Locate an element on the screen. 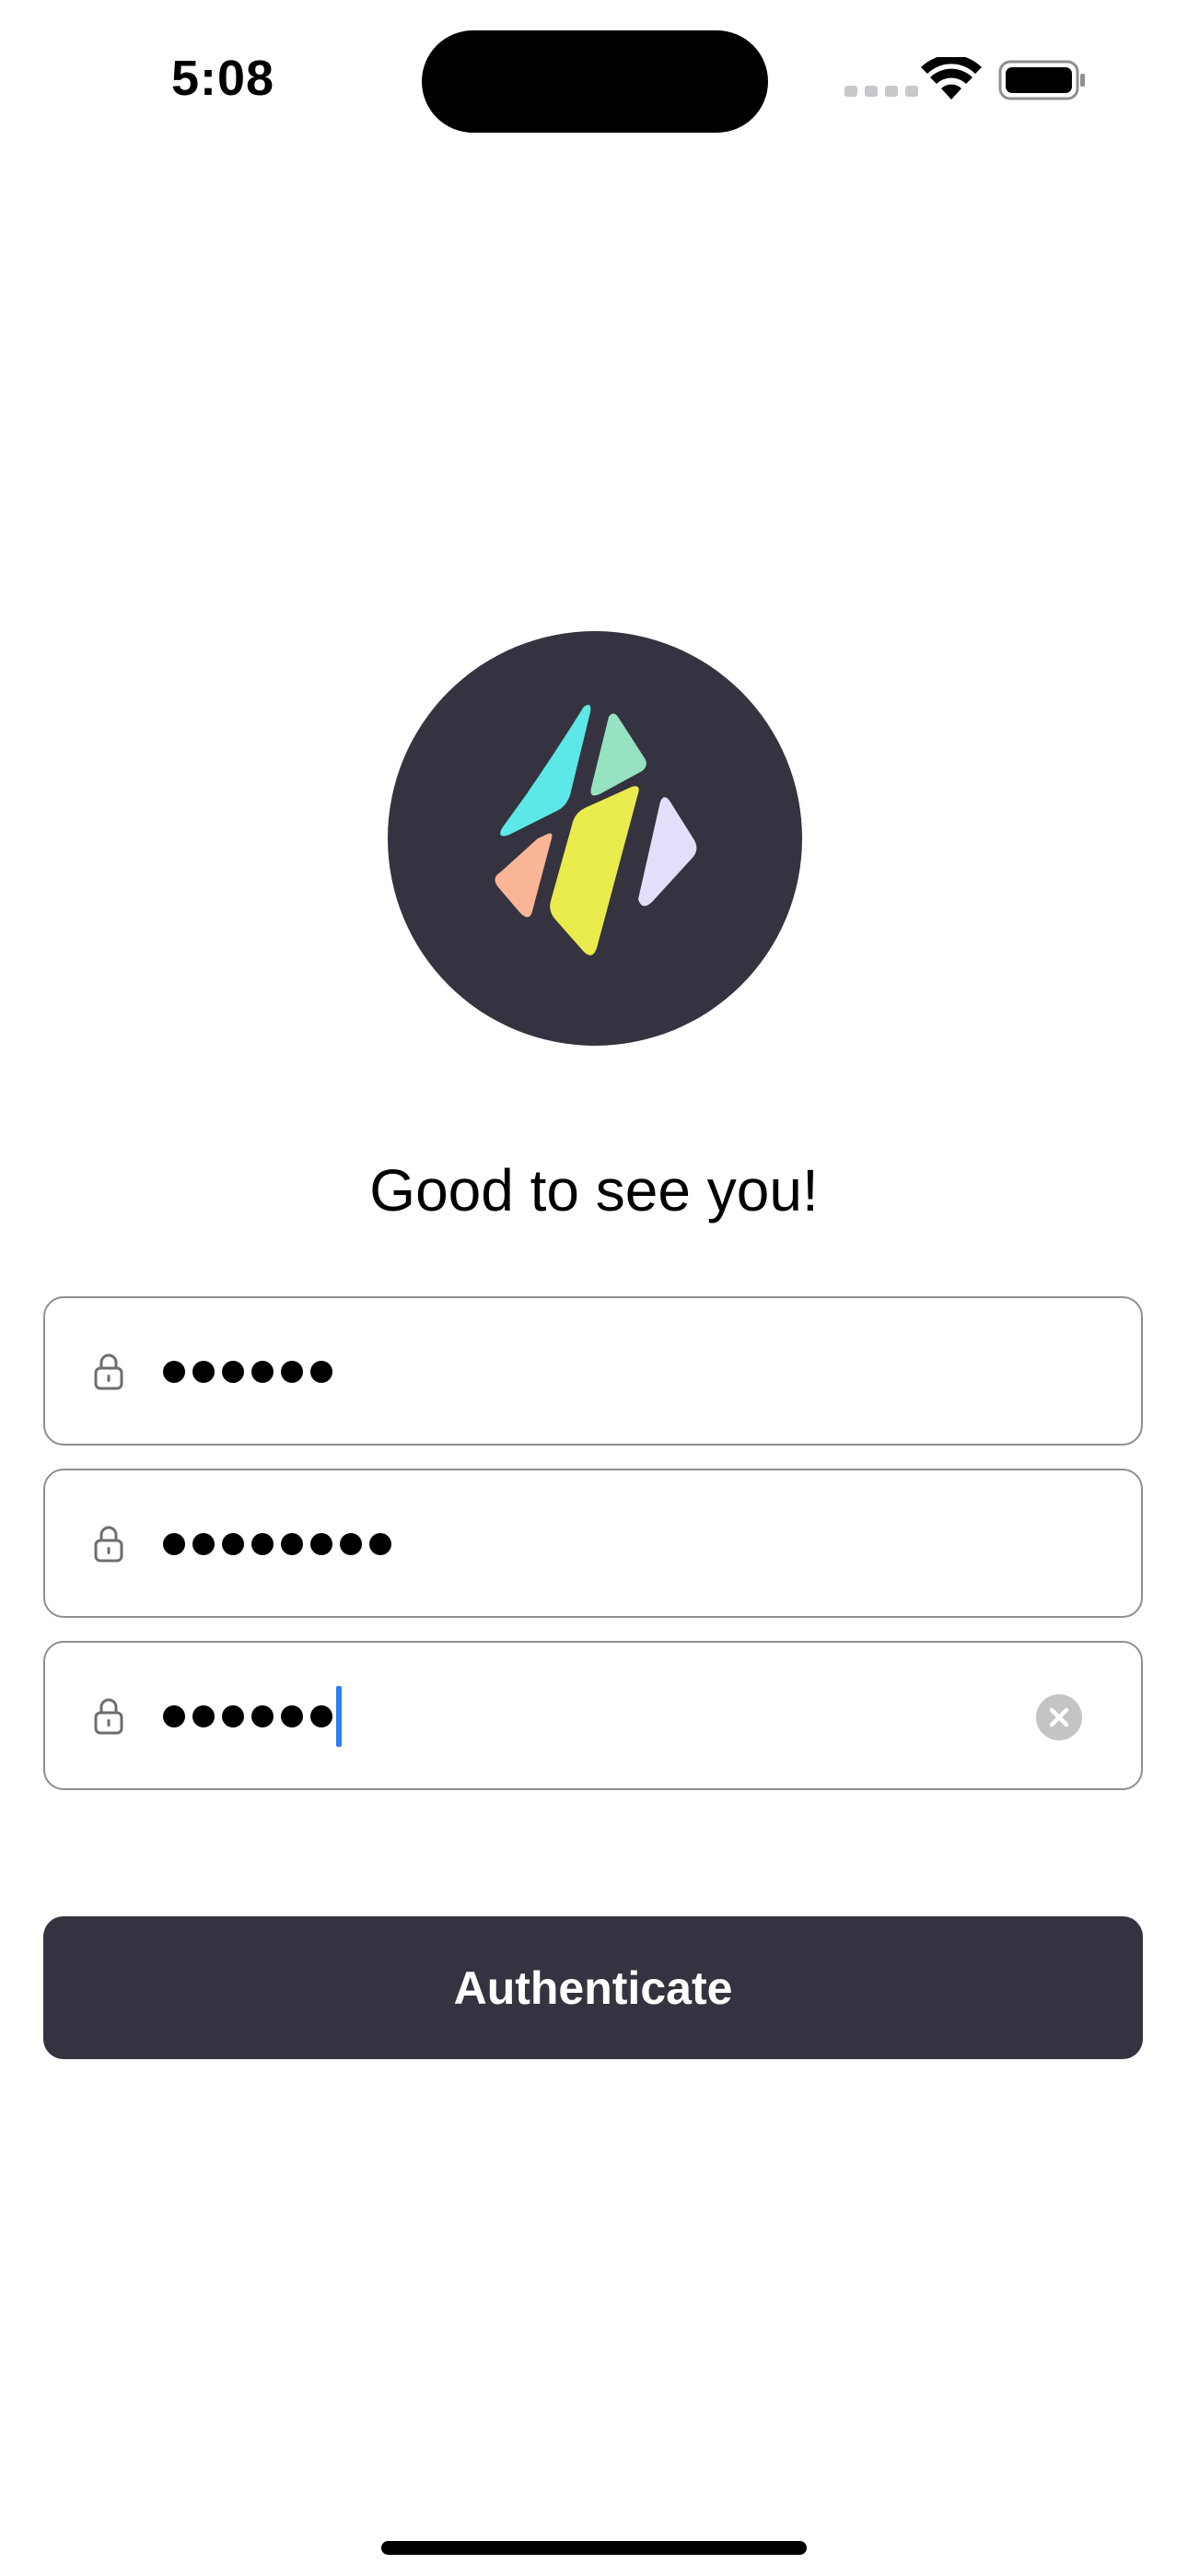  clear-text-button is located at coordinates (1059, 1717).